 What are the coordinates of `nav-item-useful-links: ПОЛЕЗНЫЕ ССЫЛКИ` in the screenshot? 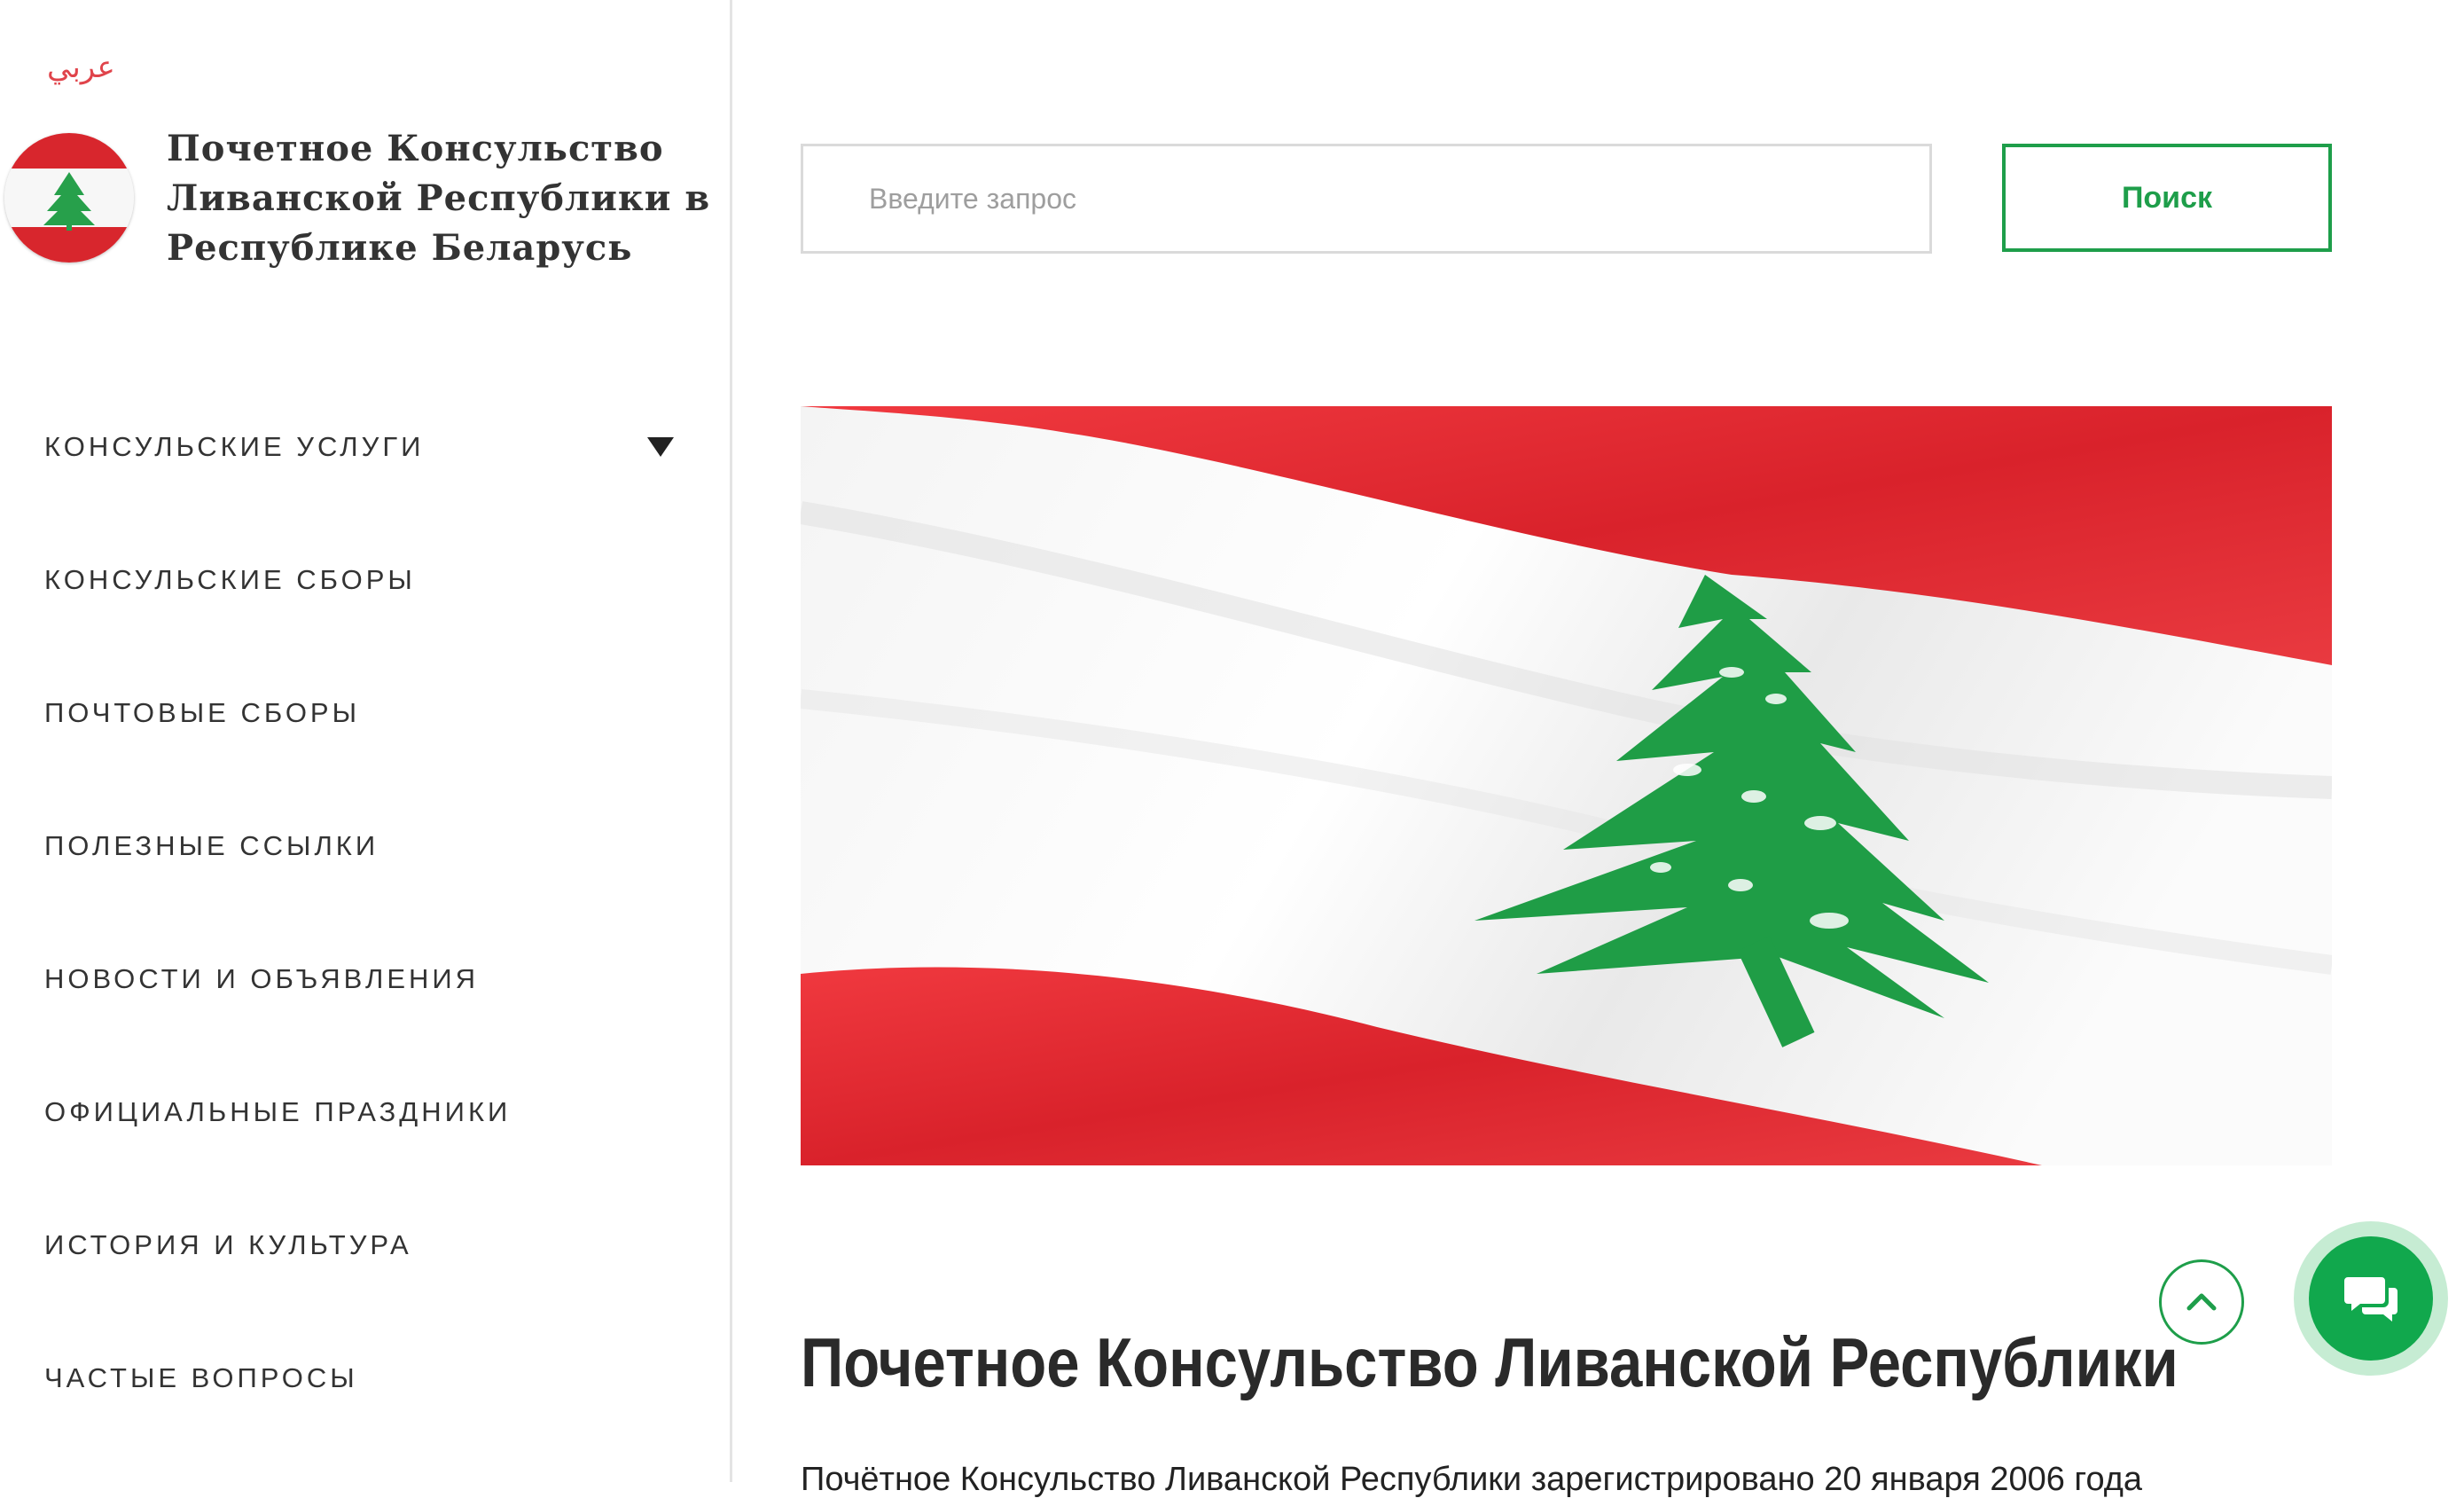 It's located at (359, 874).